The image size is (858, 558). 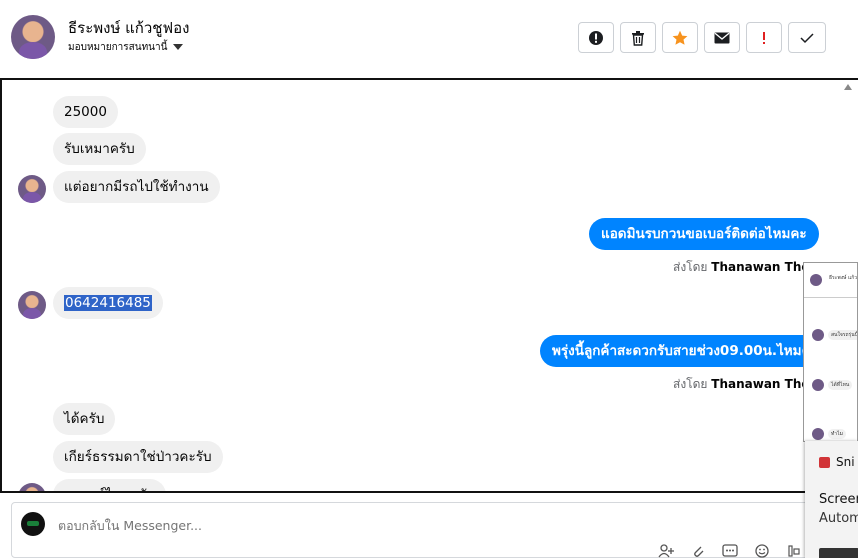 What do you see at coordinates (838, 518) in the screenshot?
I see `toast-body: Autom` at bounding box center [838, 518].